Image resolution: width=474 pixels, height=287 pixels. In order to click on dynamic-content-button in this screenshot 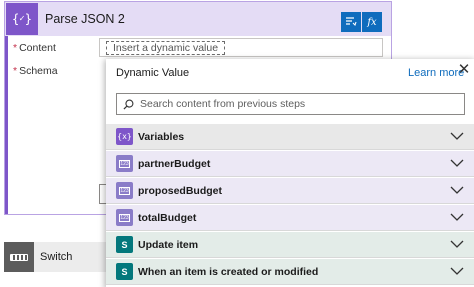, I will do `click(351, 22)`.